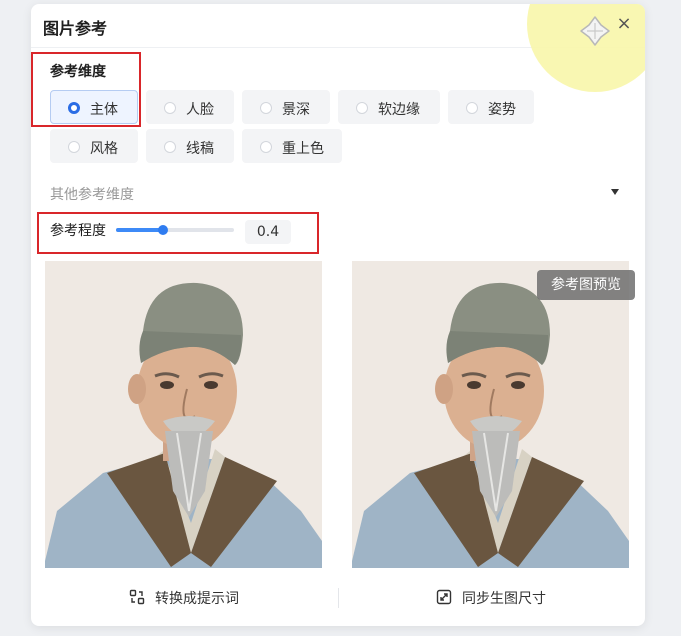 The image size is (681, 636). What do you see at coordinates (399, 110) in the screenshot?
I see `option-label: 软边缘` at bounding box center [399, 110].